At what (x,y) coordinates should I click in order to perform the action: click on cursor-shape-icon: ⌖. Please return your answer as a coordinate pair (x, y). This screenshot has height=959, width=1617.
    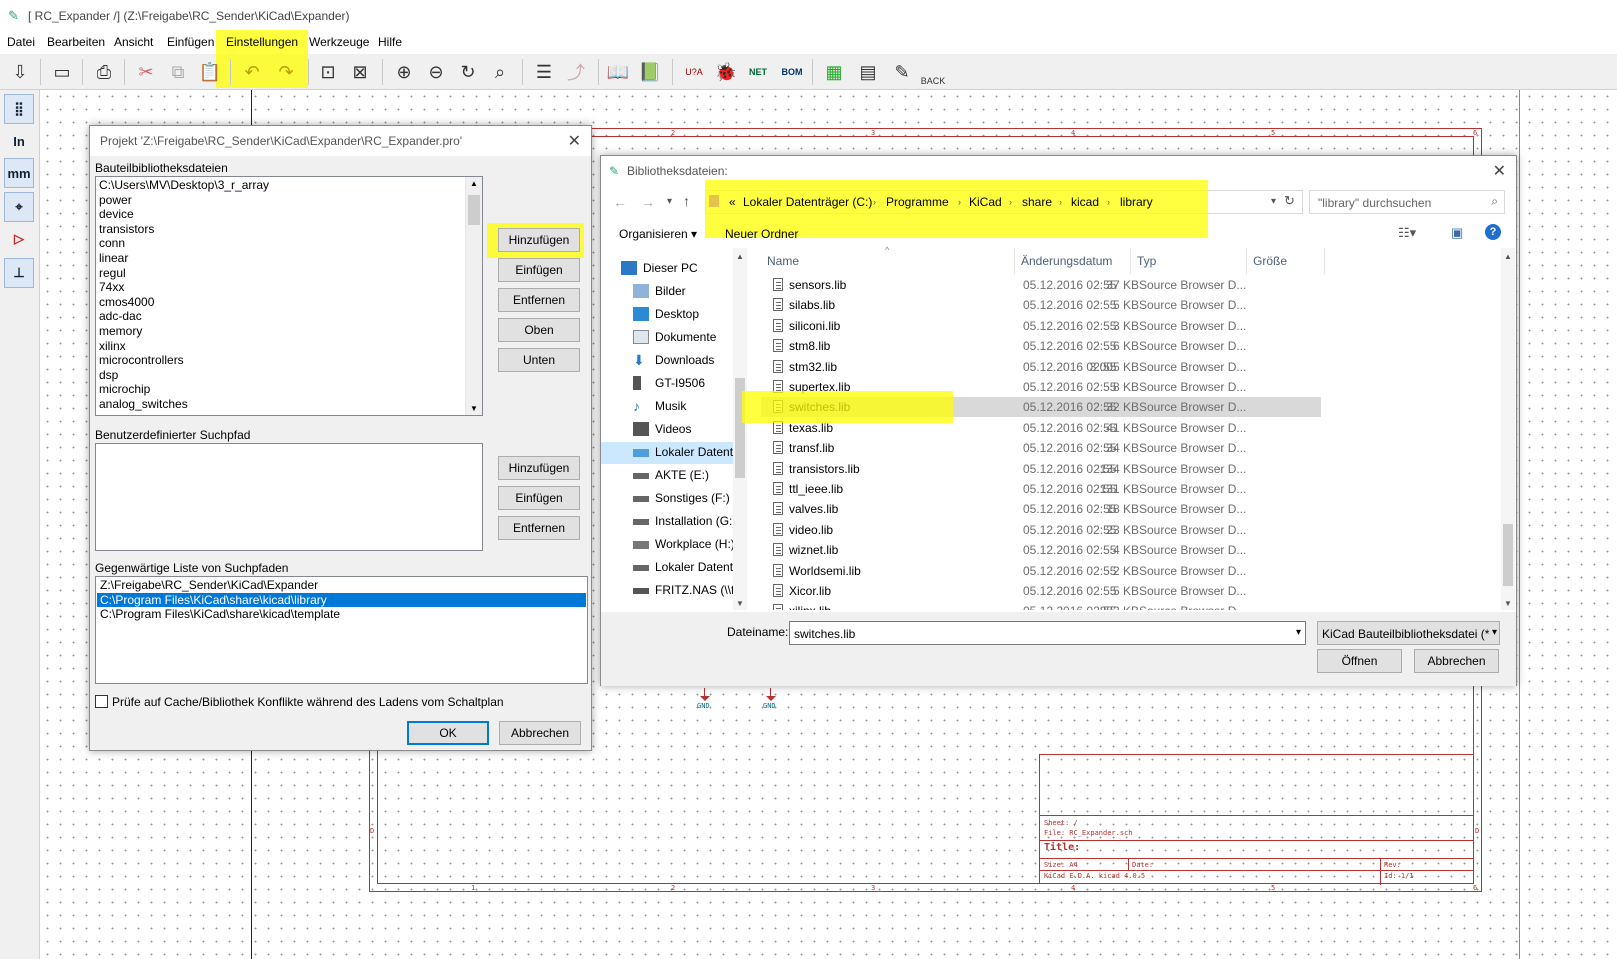
    Looking at the image, I should click on (19, 207).